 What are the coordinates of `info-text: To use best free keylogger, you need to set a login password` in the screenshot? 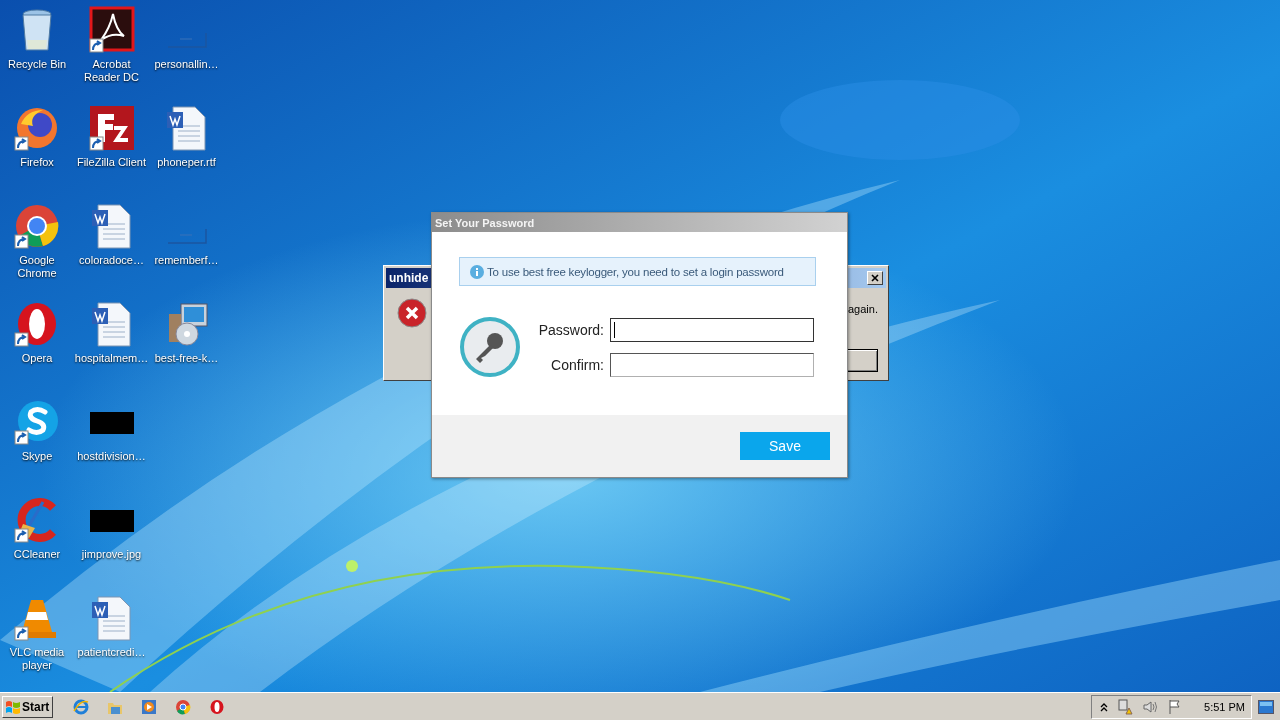 It's located at (635, 271).